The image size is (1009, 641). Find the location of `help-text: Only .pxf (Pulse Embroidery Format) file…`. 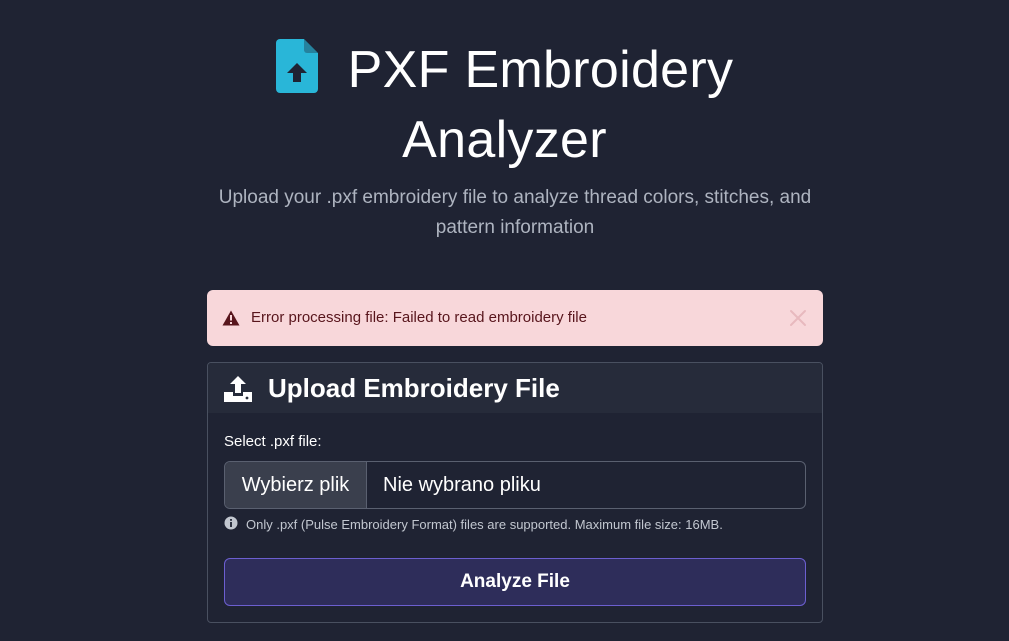

help-text: Only .pxf (Pulse Embroidery Format) file… is located at coordinates (484, 524).